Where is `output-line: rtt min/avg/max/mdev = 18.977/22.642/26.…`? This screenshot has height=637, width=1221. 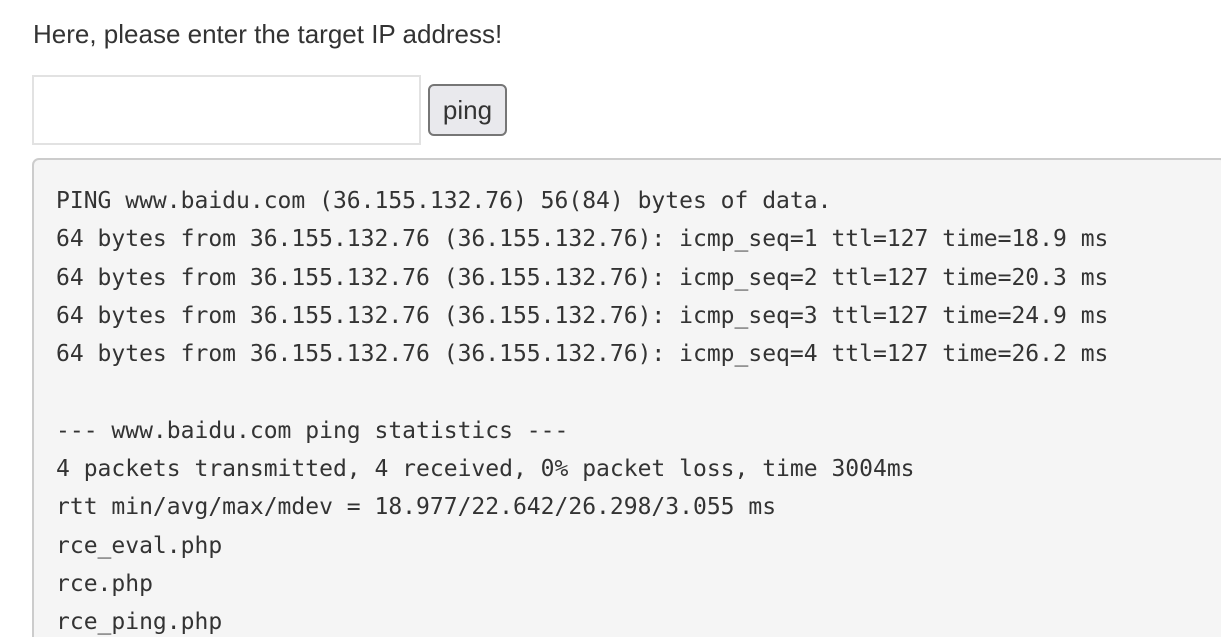 output-line: rtt min/avg/max/mdev = 18.977/22.642/26.… is located at coordinates (416, 507).